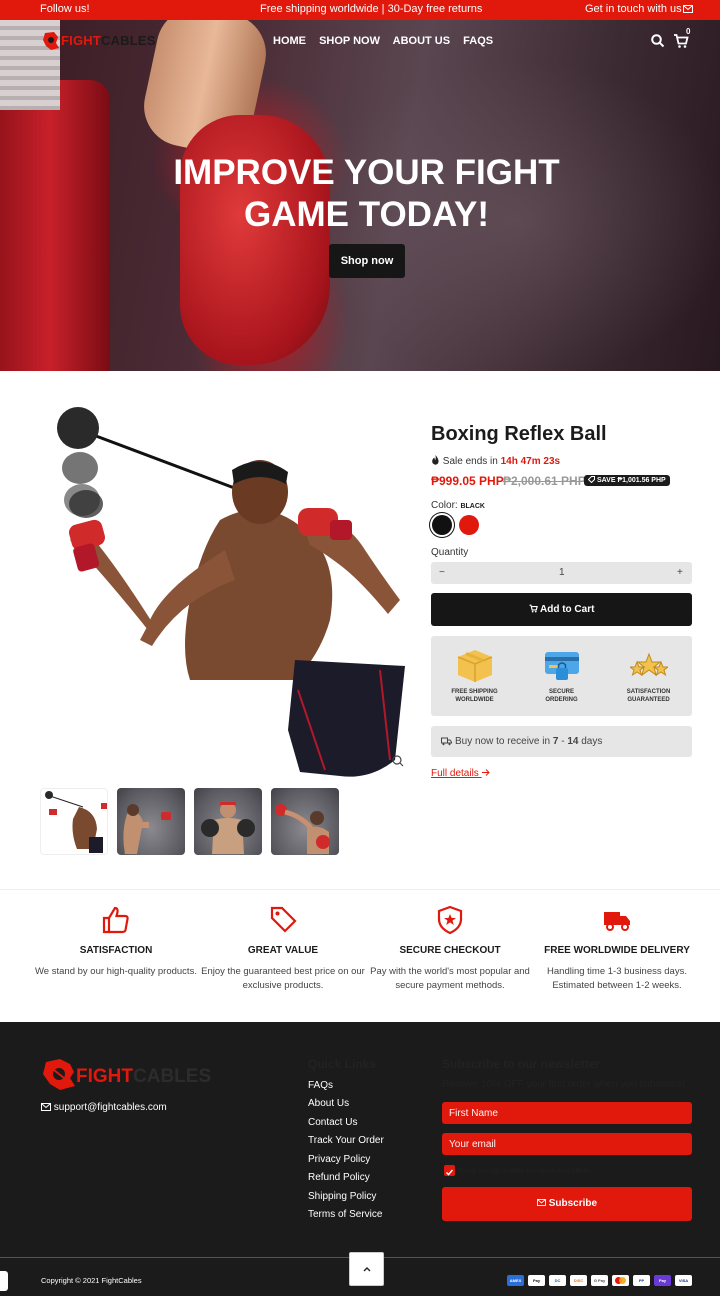 The image size is (720, 1296). Describe the element at coordinates (339, 1159) in the screenshot. I see `footer-link-privacy-policy: Privacy Policy` at that location.